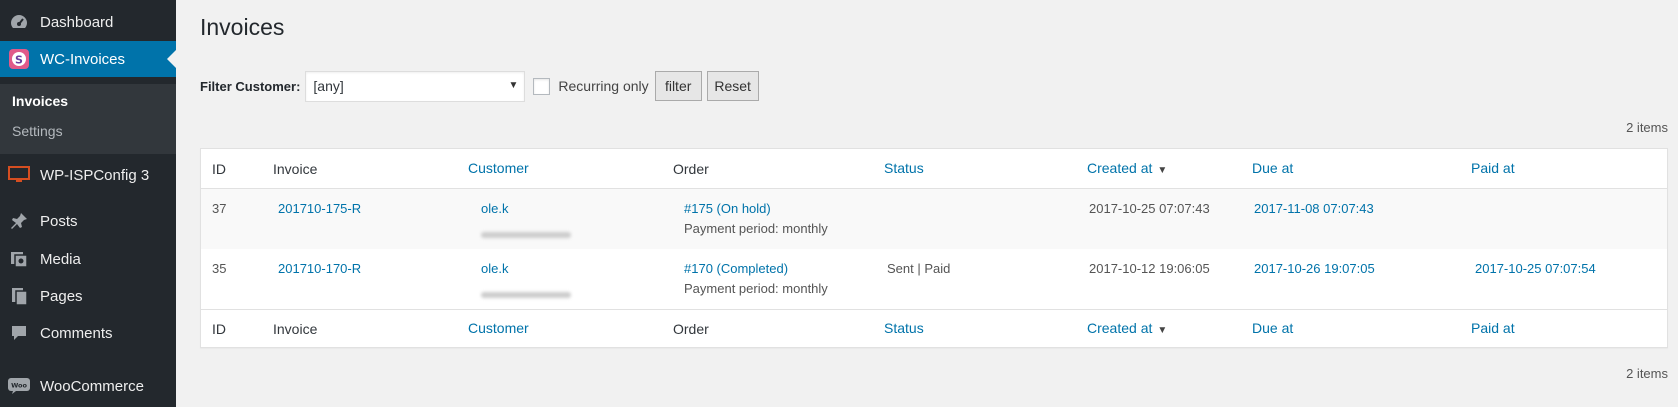 Image resolution: width=1678 pixels, height=407 pixels. I want to click on column-header-created-label: Created at, so click(1120, 168).